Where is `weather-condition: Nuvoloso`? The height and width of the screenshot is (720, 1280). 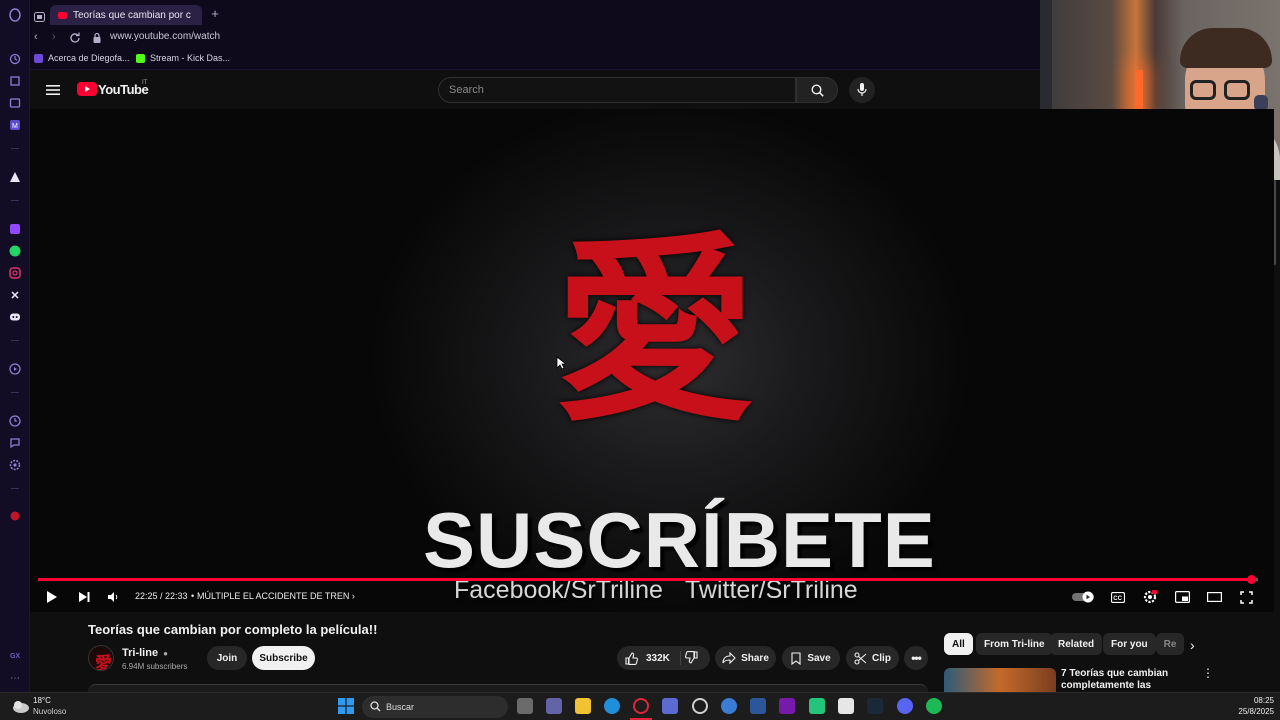 weather-condition: Nuvoloso is located at coordinates (50, 711).